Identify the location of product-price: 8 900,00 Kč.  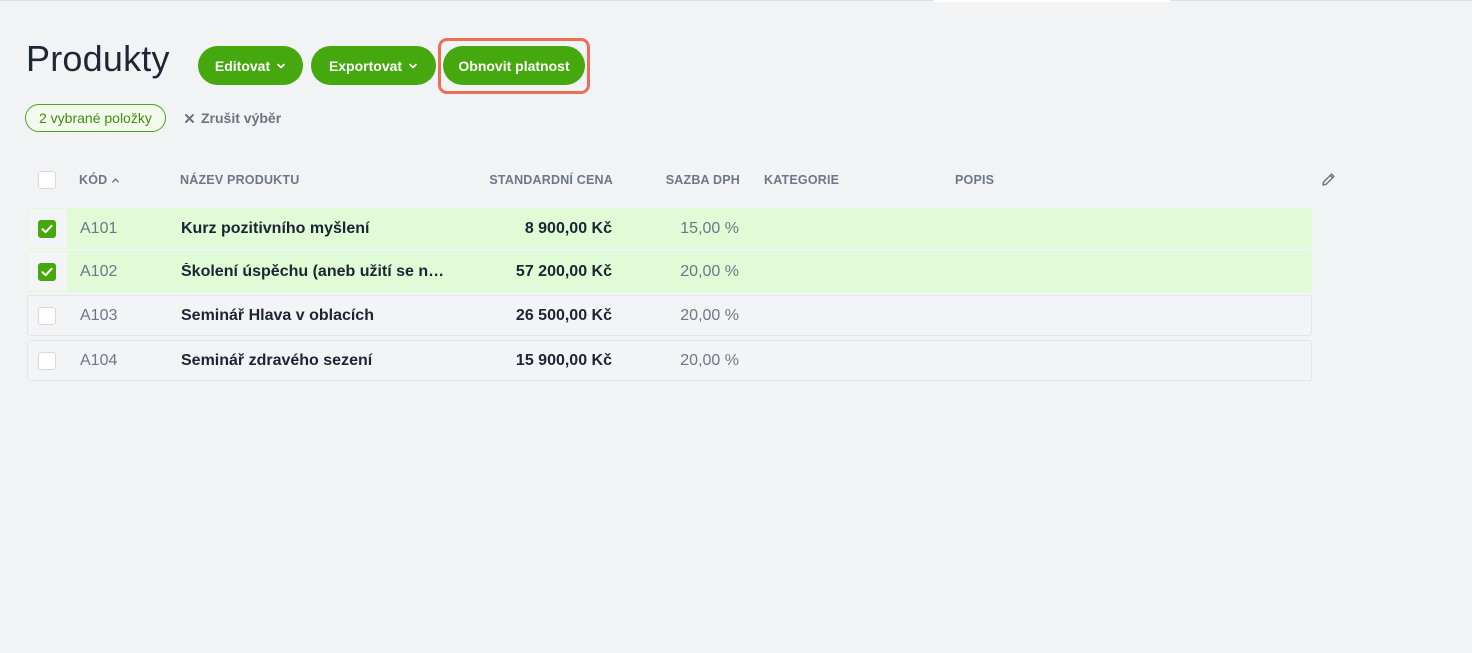
(568, 228).